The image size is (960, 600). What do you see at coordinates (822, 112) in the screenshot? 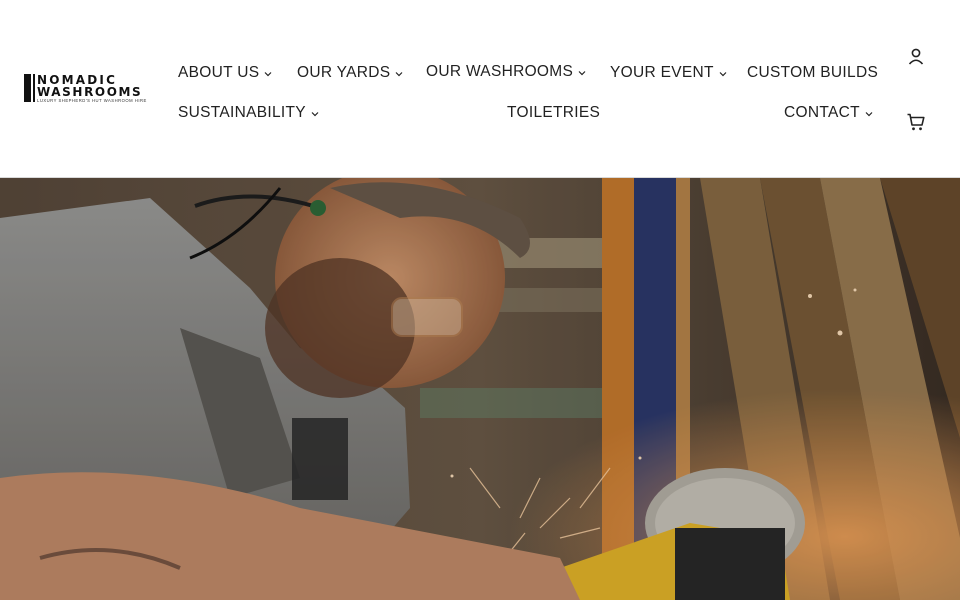
I see `nav-contact-label: CONTACT` at bounding box center [822, 112].